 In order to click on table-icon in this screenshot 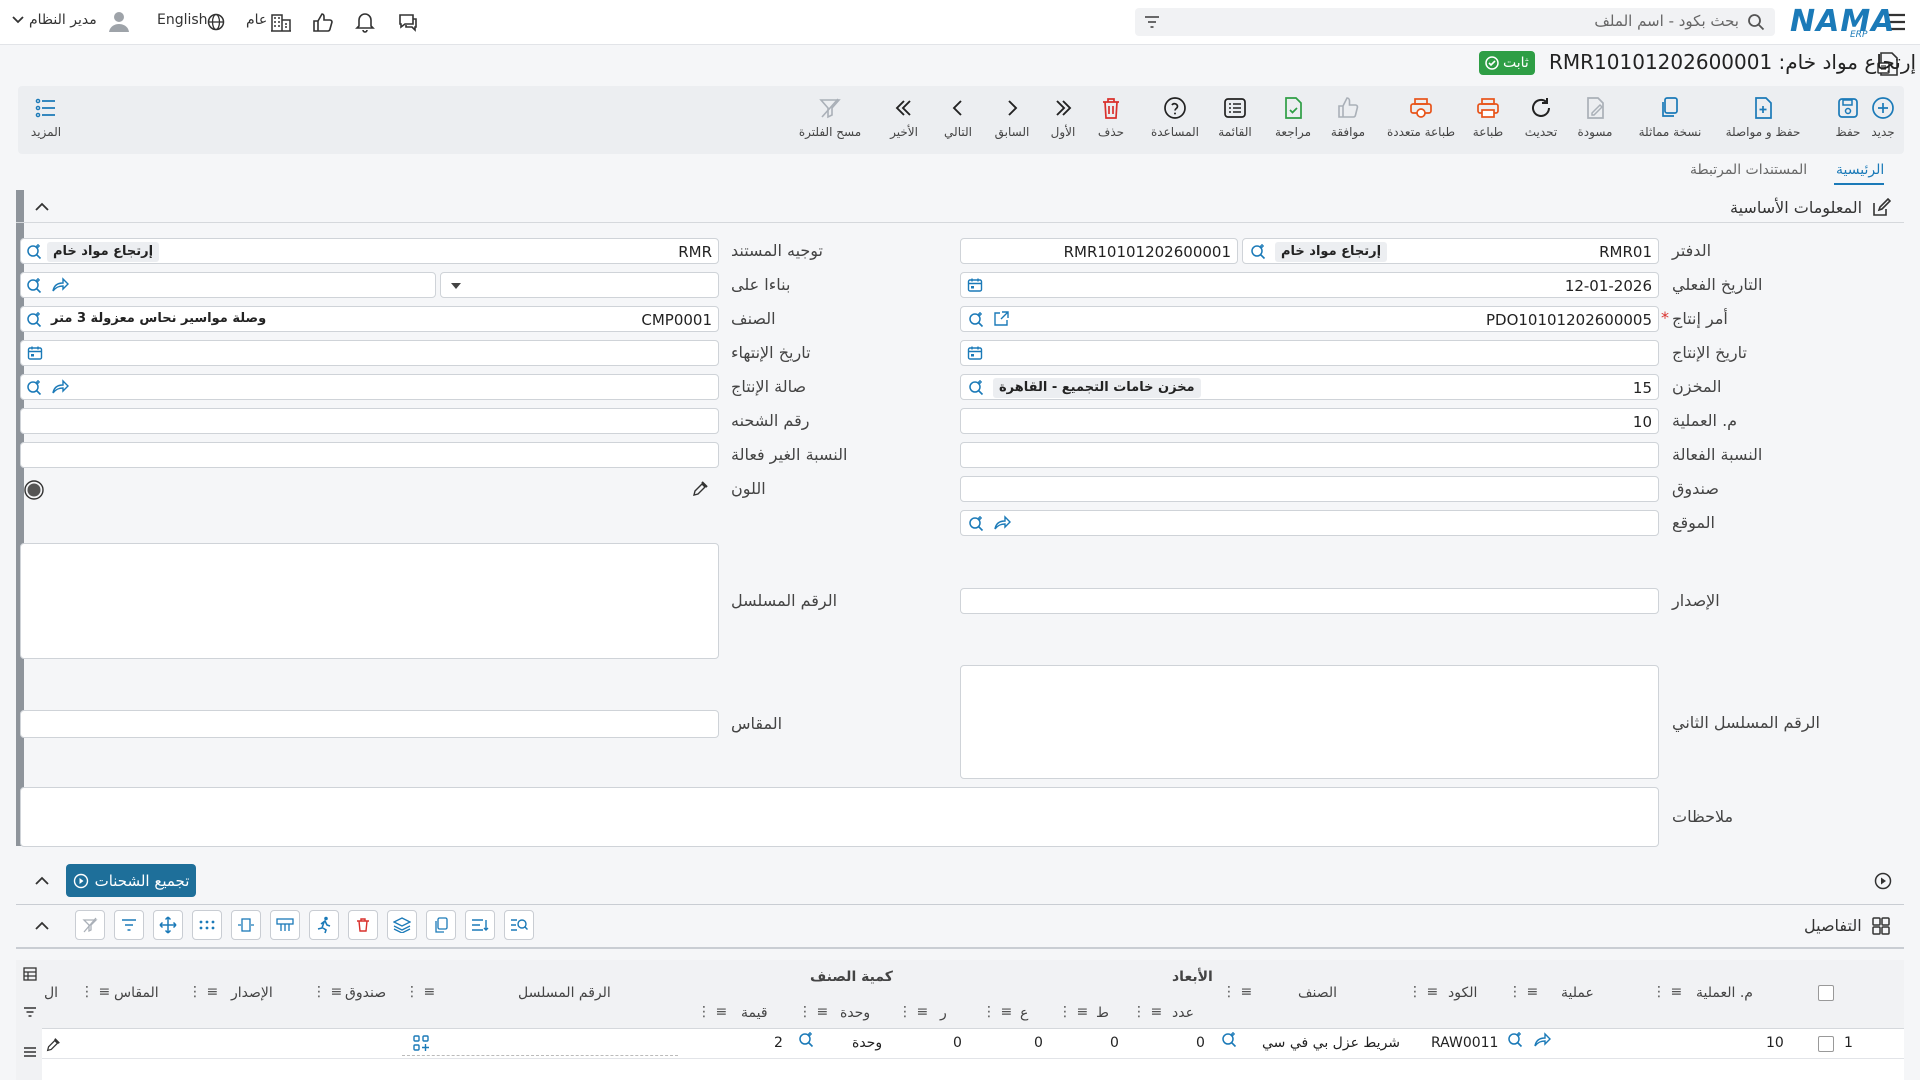, I will do `click(30, 974)`.